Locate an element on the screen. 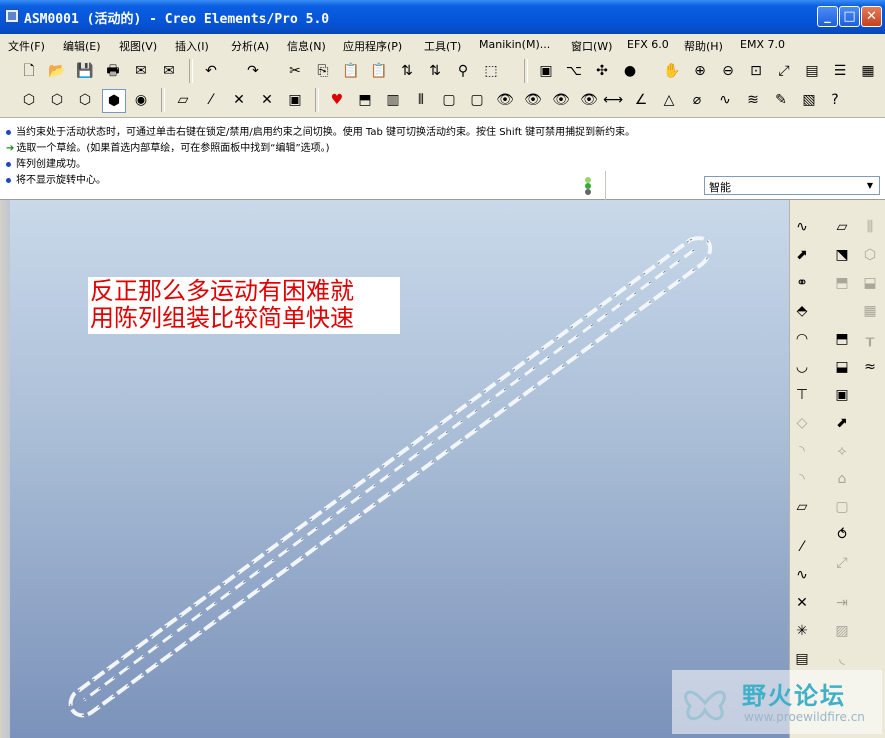  selection-filter-select: 智能 ▼ is located at coordinates (792, 185).